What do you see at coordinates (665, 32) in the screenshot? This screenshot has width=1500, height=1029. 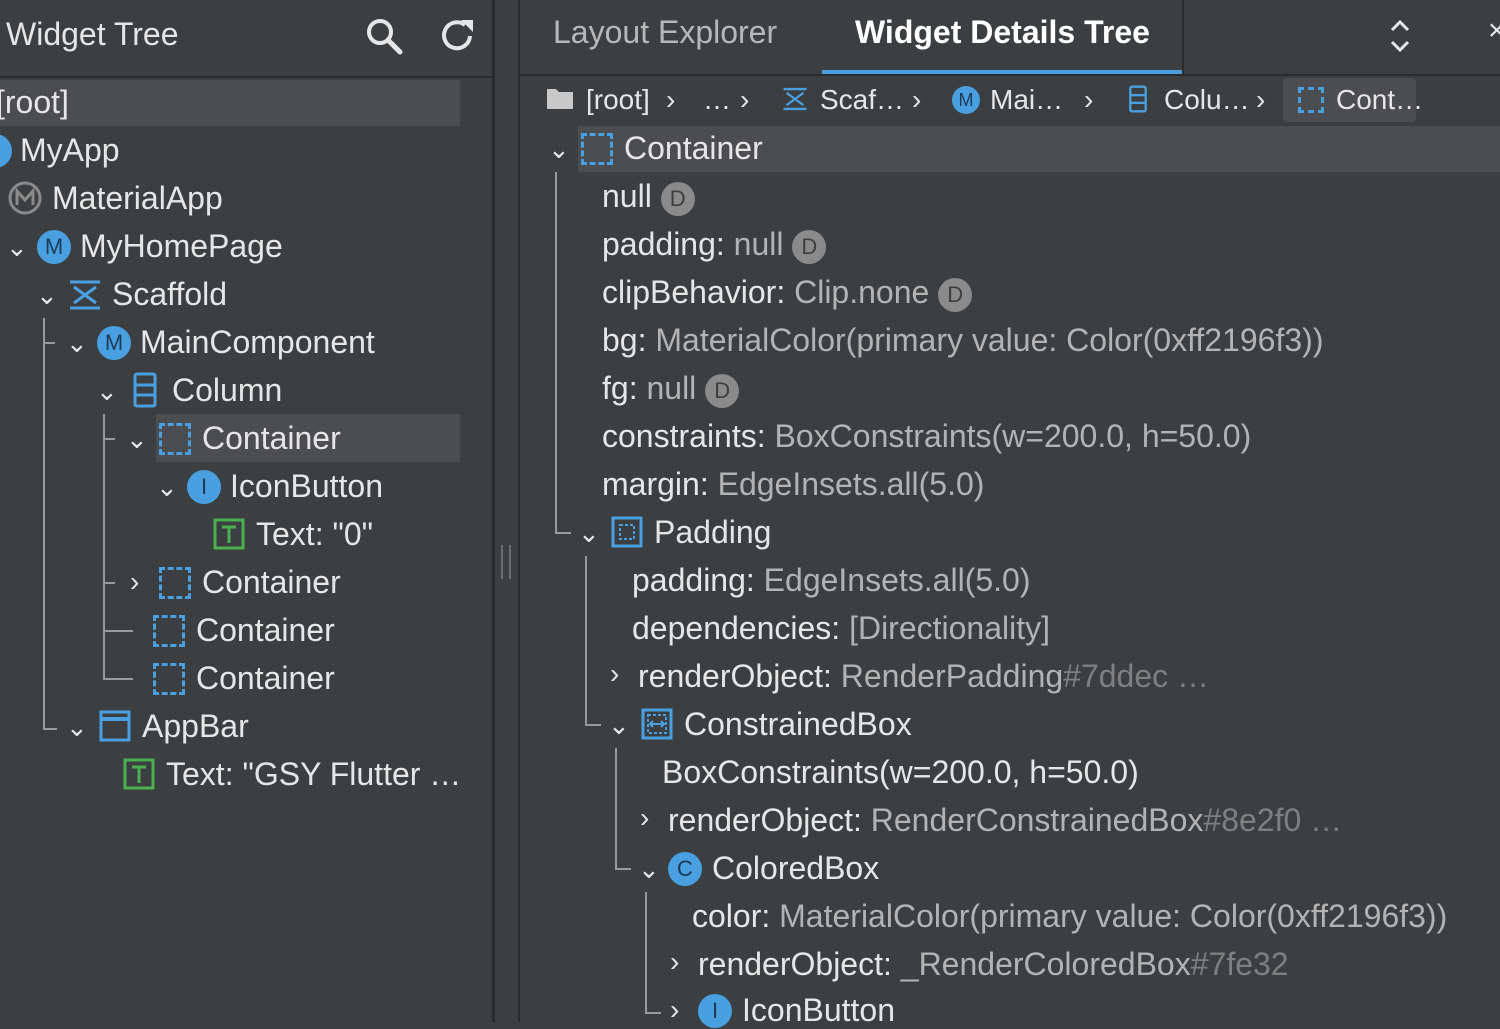 I see `tab-layout-explorer: Layout Explorer` at bounding box center [665, 32].